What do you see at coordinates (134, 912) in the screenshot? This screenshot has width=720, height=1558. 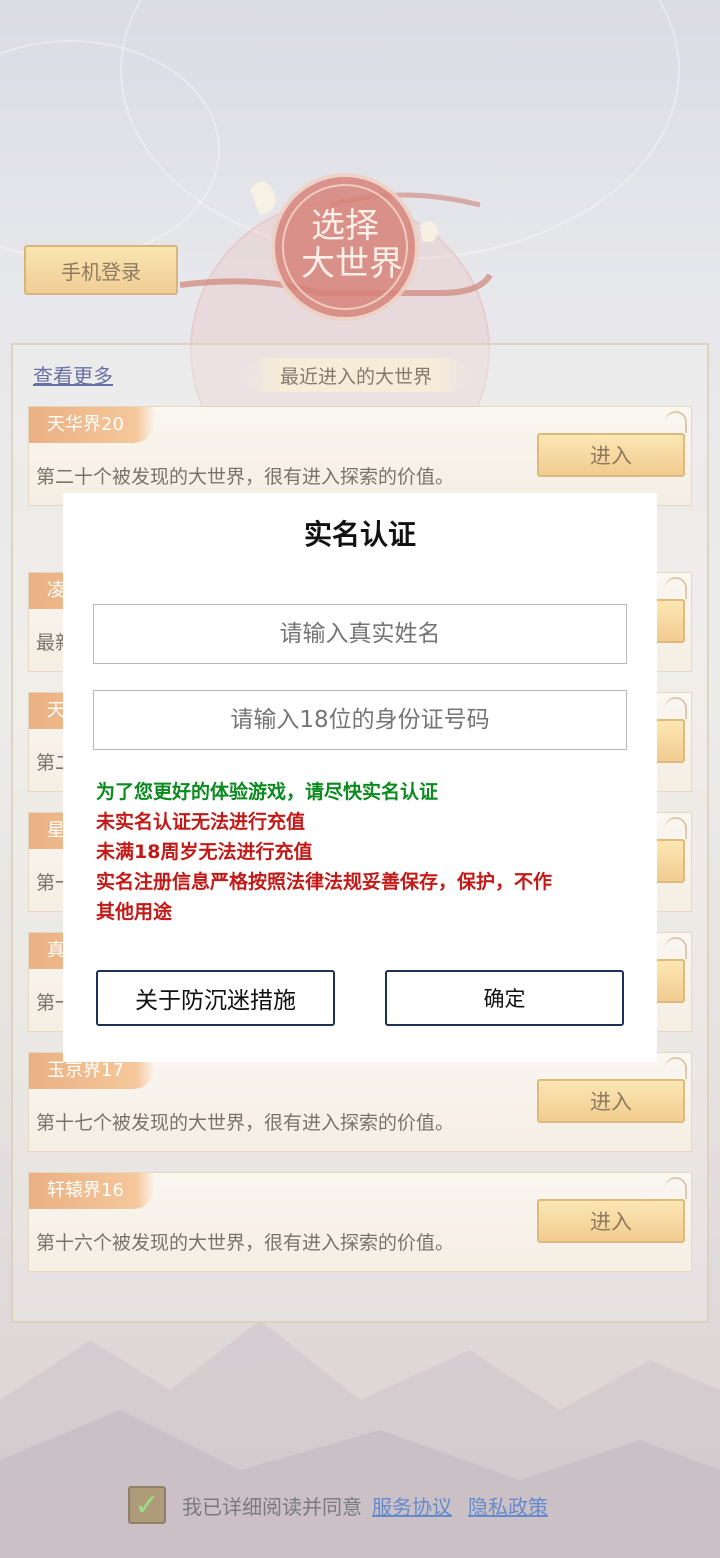 I see `notice-privacy-line2: 其他用途` at bounding box center [134, 912].